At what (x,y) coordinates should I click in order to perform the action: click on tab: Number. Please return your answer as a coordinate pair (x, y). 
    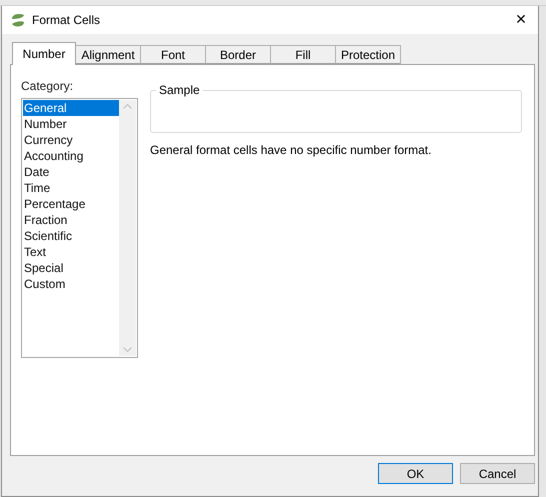
    Looking at the image, I should click on (44, 53).